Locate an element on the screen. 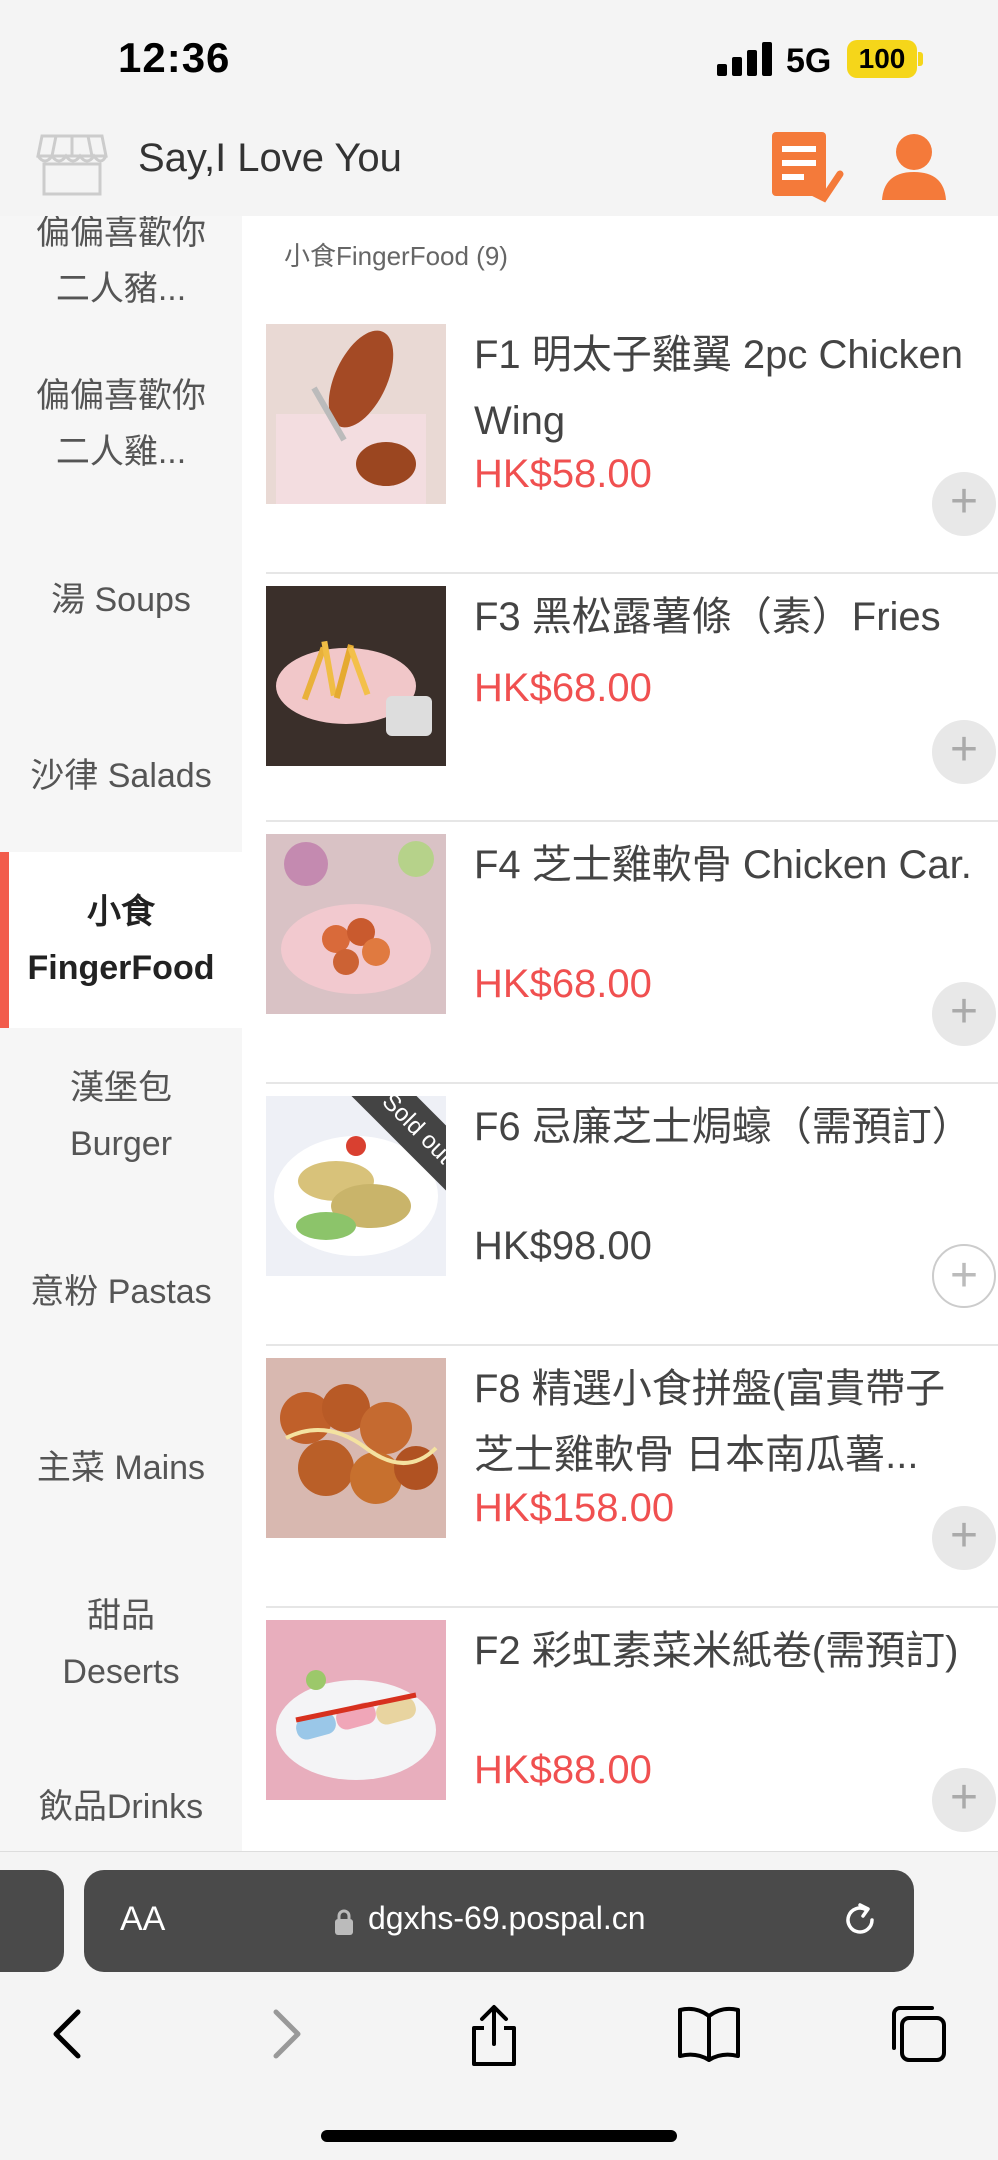 The height and width of the screenshot is (2160, 998). previous-tab-card is located at coordinates (32, 1921).